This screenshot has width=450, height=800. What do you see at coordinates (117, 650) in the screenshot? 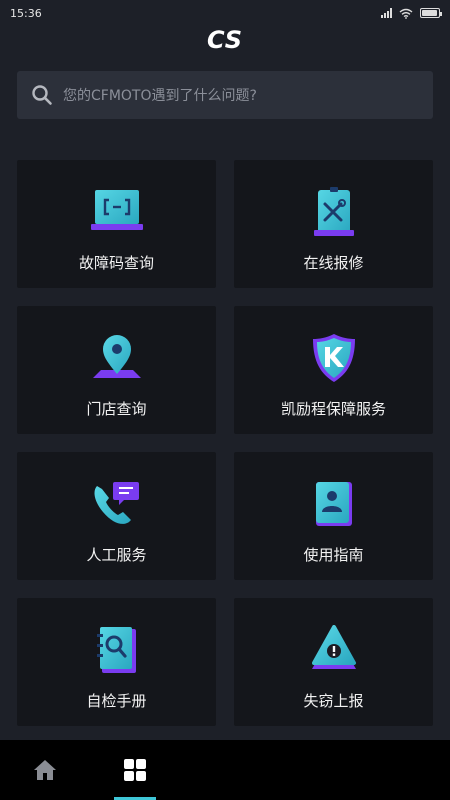
I see `self-check-manual-icon` at bounding box center [117, 650].